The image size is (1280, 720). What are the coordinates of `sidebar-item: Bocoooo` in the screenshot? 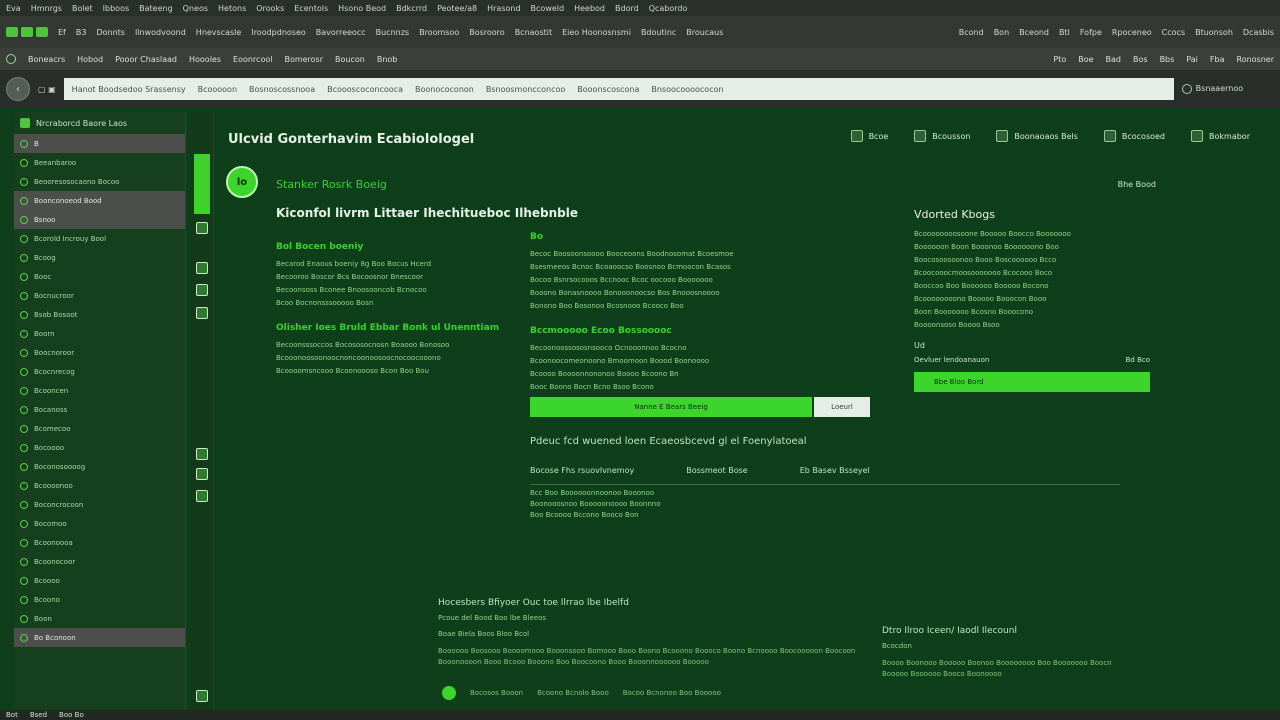 It's located at (99, 447).